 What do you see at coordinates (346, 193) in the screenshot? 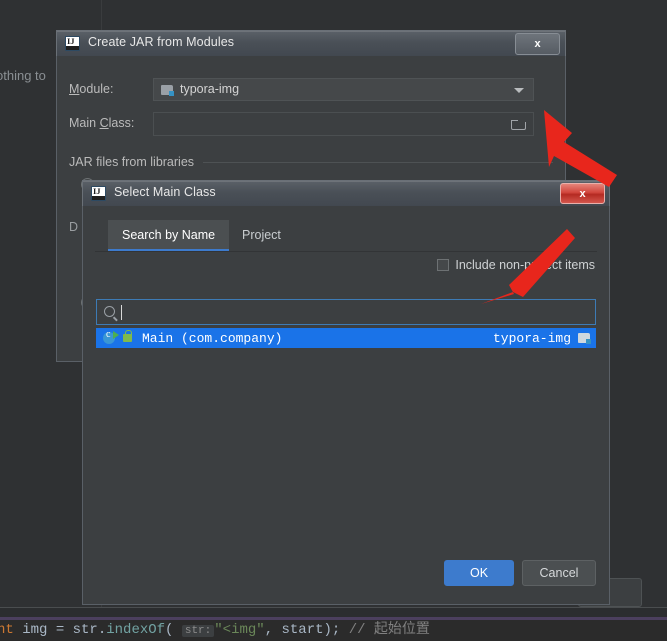
I see `select-main-class-titlebar: Select Main Class x` at bounding box center [346, 193].